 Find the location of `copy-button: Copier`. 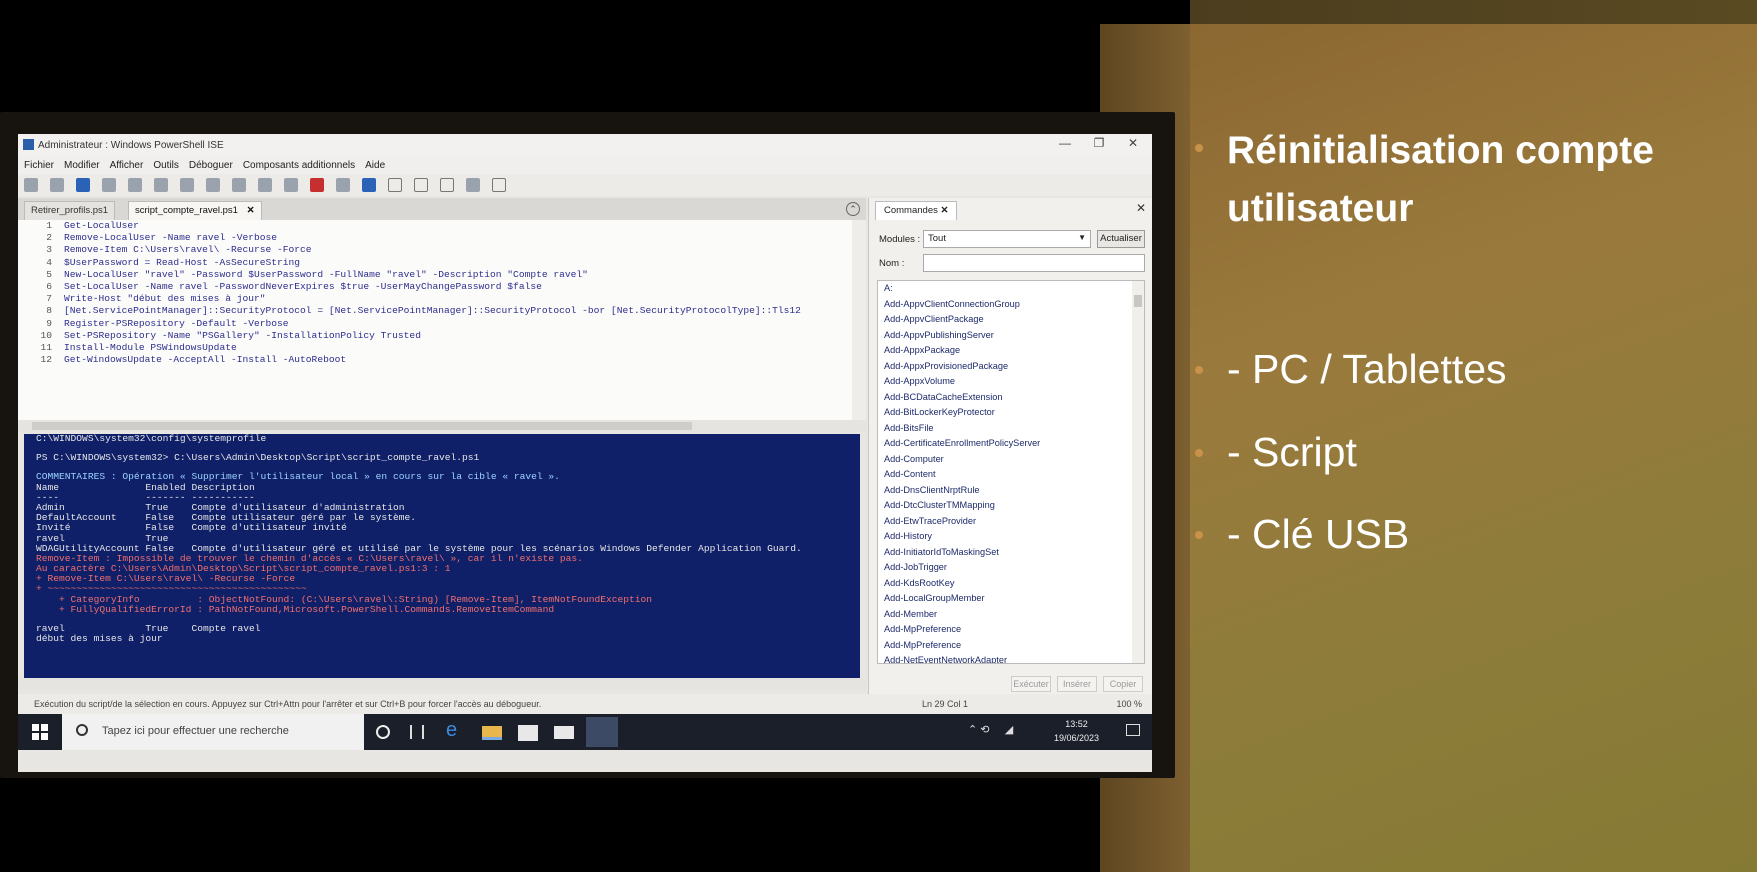

copy-button: Copier is located at coordinates (1123, 684).